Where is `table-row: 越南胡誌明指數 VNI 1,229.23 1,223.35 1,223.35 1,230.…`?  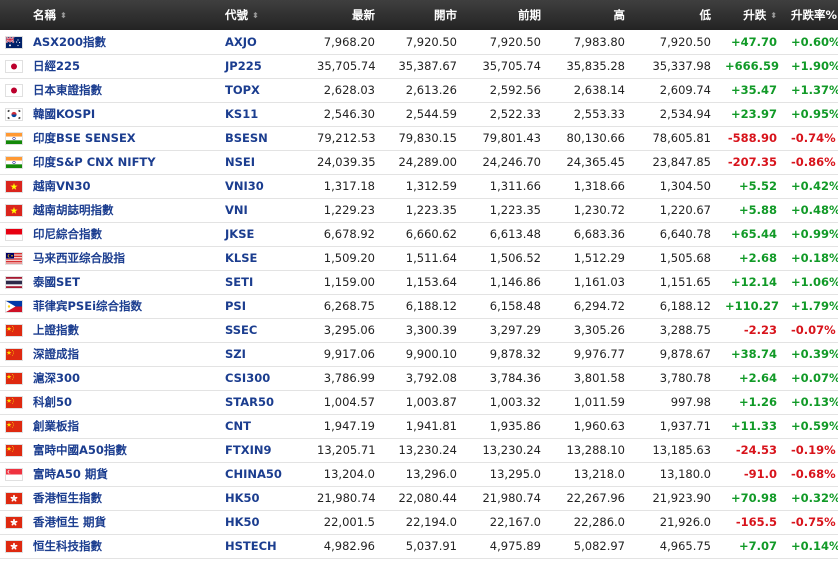
table-row: 越南胡誌明指數 VNI 1,229.23 1,223.35 1,223.35 1,230.… is located at coordinates (419, 210).